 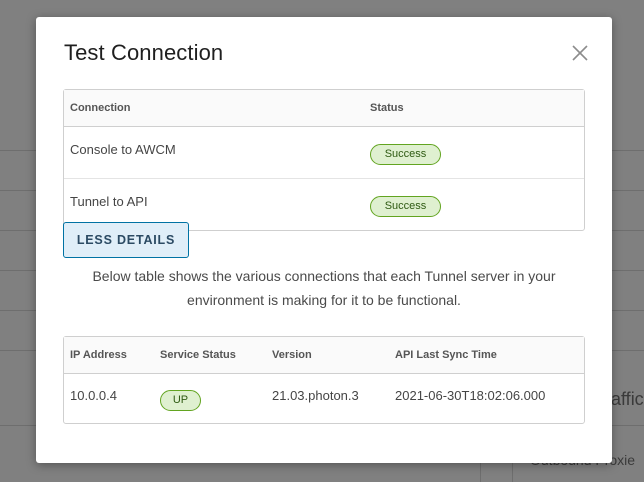 I want to click on table-header-row: Connection Status, so click(x=324, y=108).